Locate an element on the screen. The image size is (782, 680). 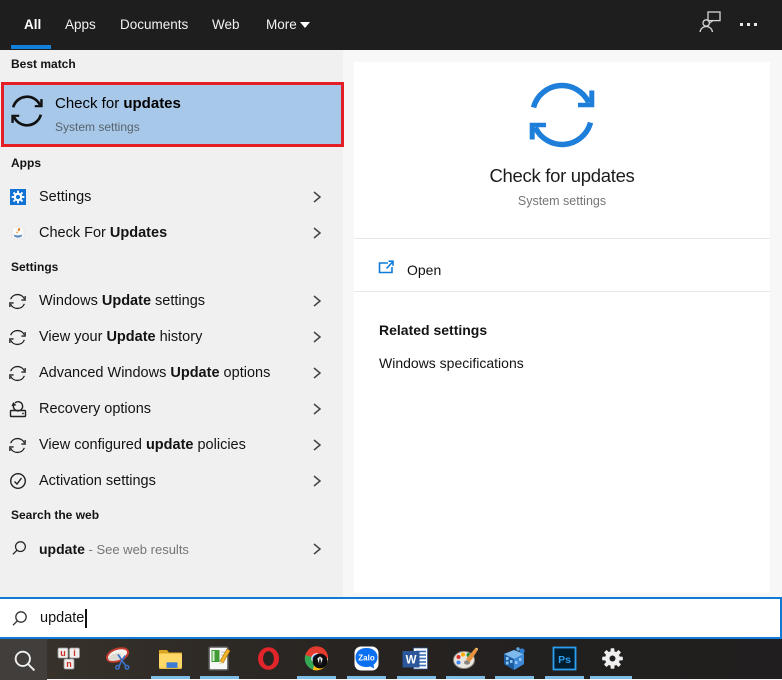
svg-text: i is located at coordinates (74, 653).